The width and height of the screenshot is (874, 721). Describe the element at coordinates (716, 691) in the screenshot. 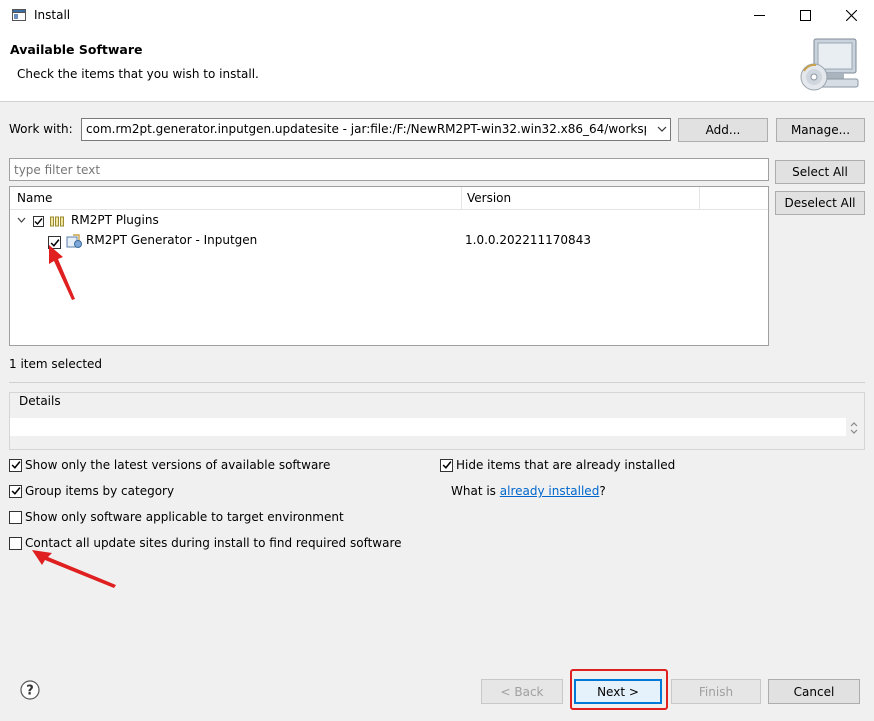

I see `finish-button: Finish` at that location.